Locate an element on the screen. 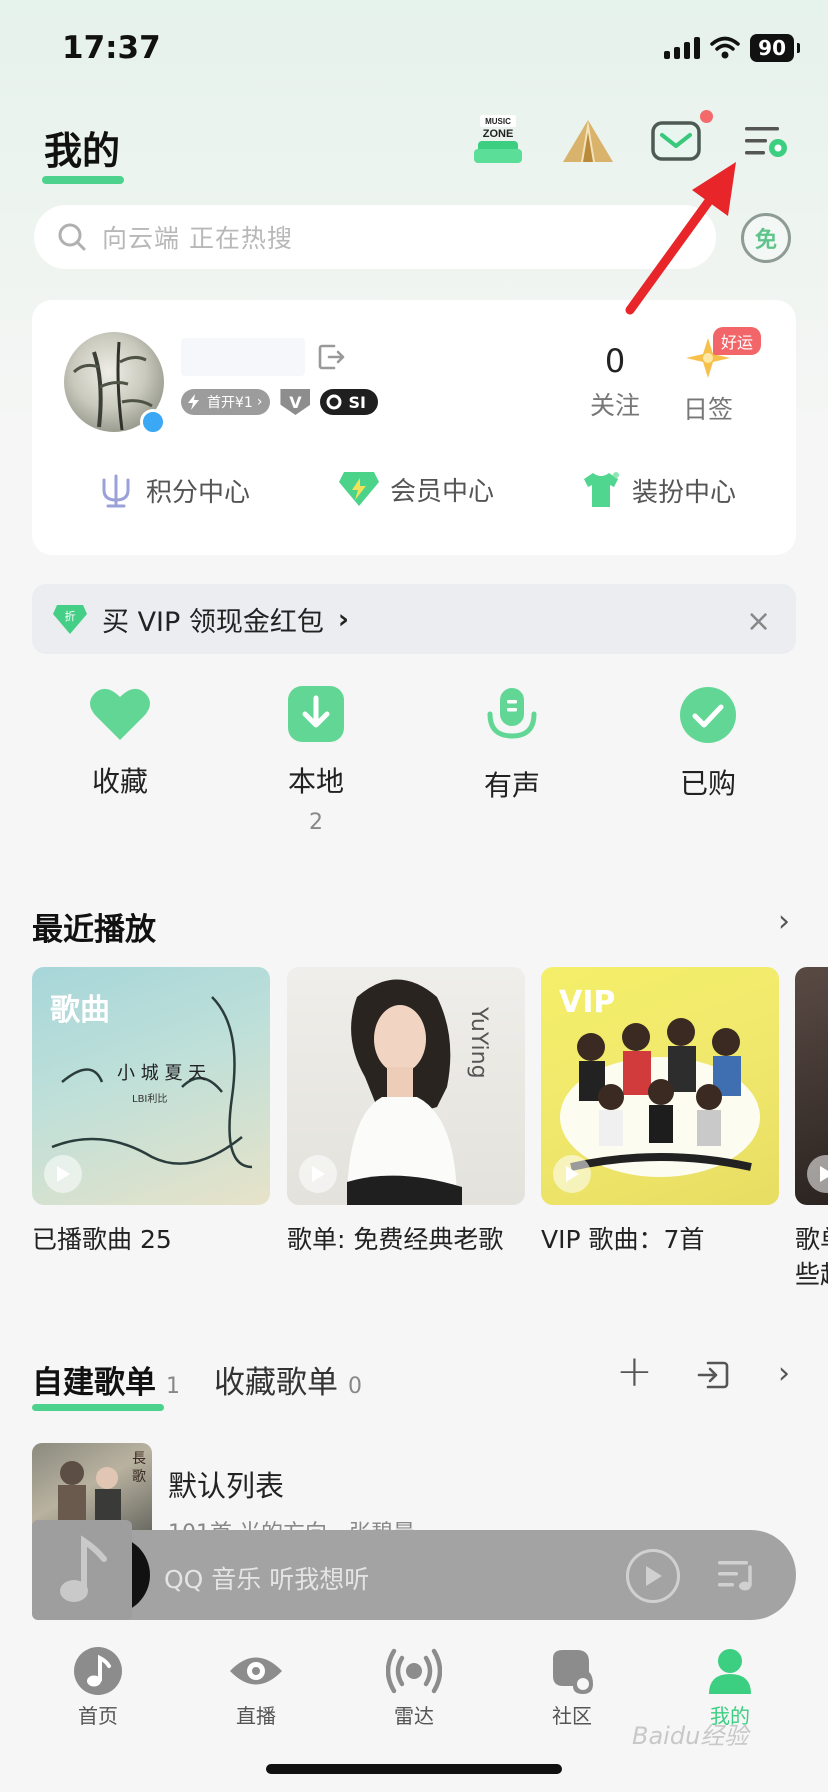  first-open-badge: 首开¥1 › is located at coordinates (226, 402).